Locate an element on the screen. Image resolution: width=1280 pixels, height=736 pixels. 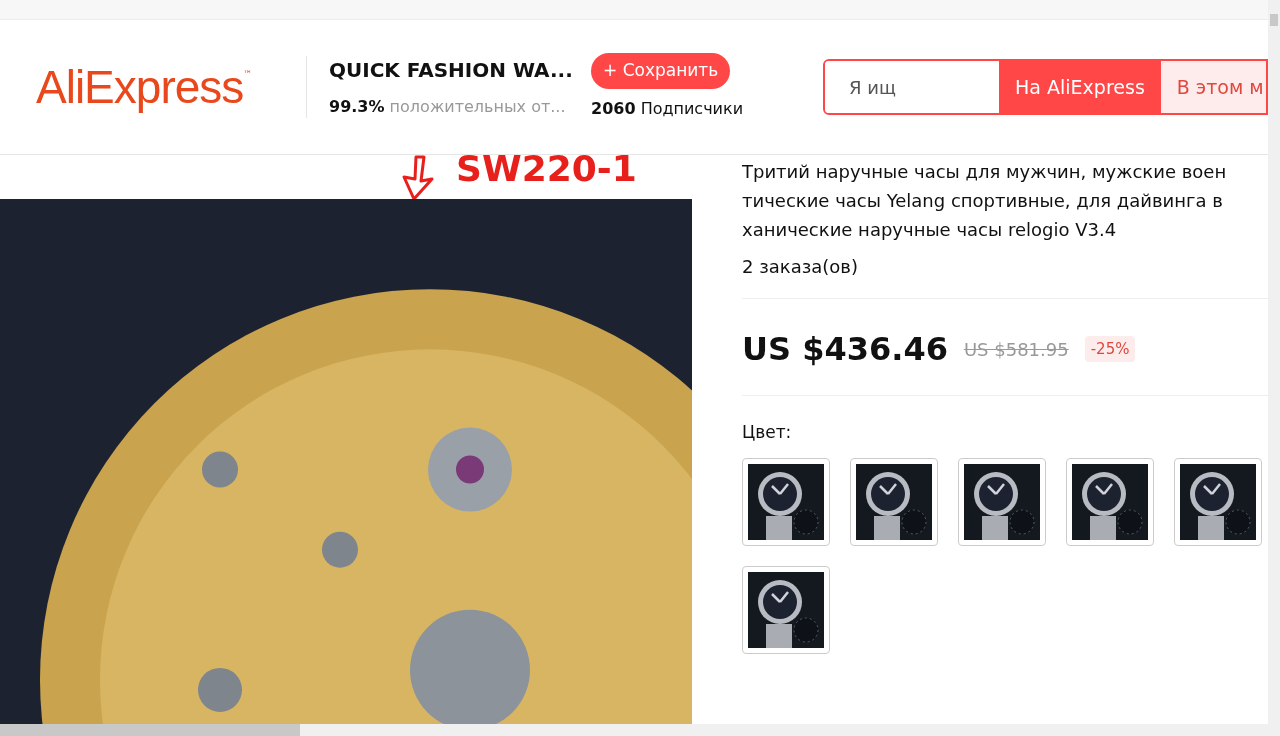
annotation-label: SW220-1 is located at coordinates (546, 169).